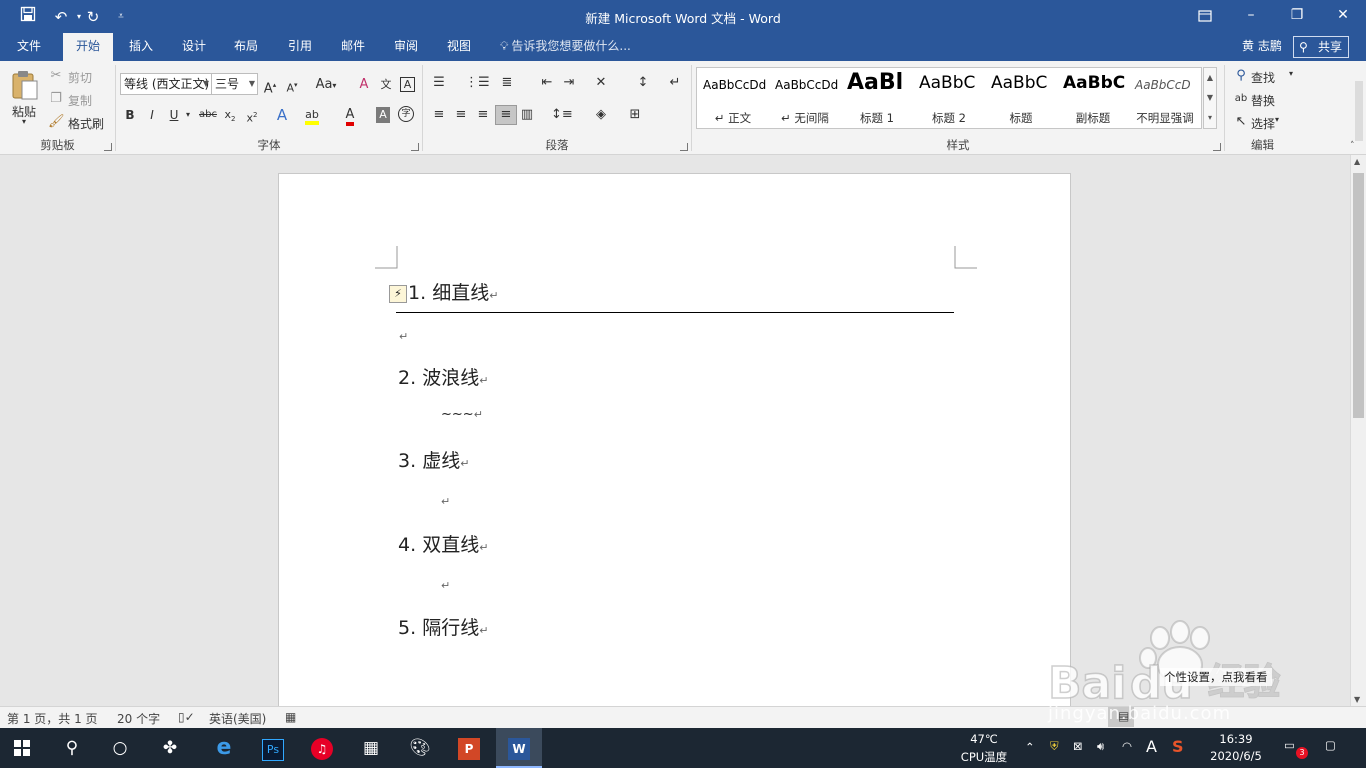 This screenshot has height=768, width=1366. I want to click on italic-icon: I, so click(152, 115).